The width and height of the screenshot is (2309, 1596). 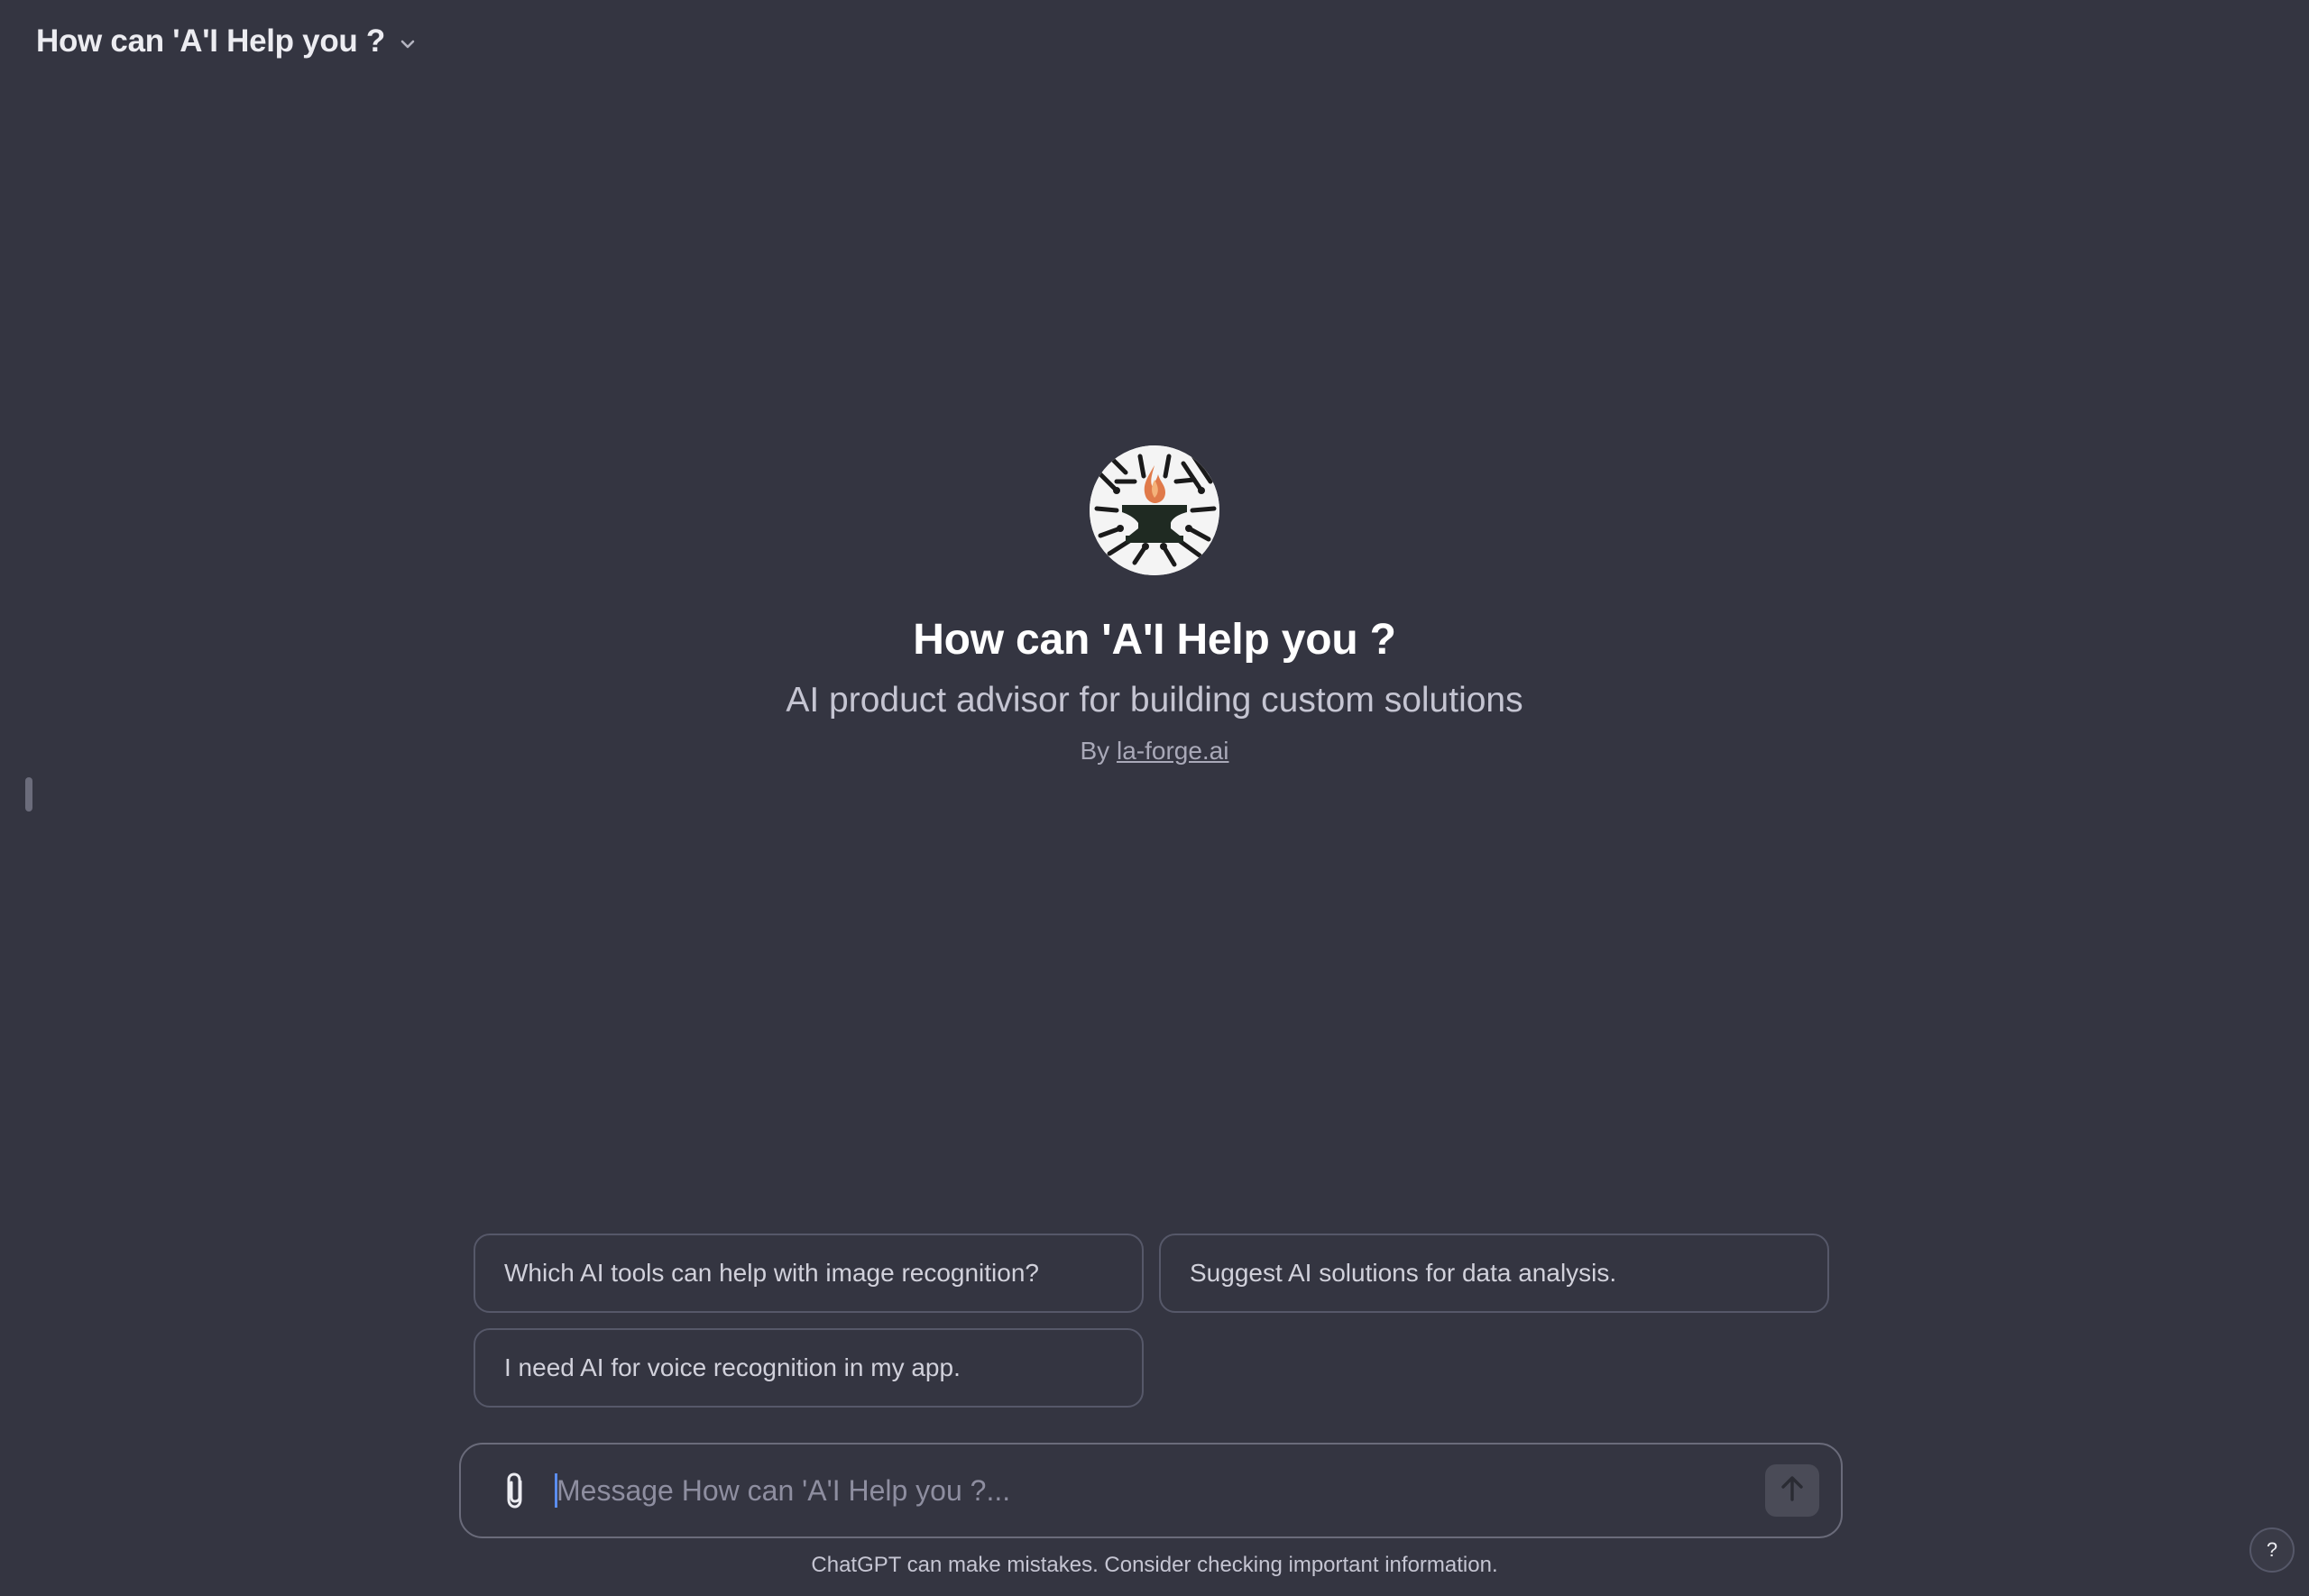 I want to click on message-composer, so click(x=1151, y=1490).